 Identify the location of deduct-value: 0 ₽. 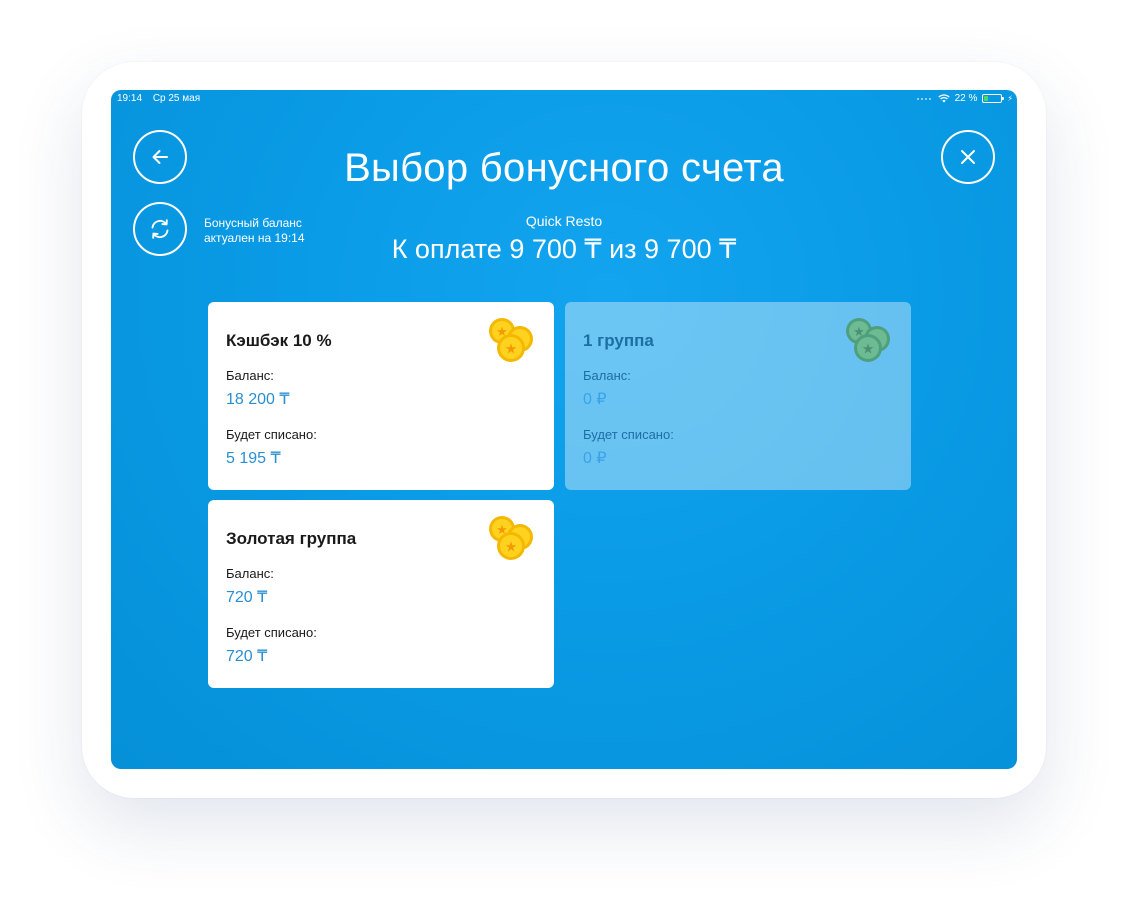
(595, 458).